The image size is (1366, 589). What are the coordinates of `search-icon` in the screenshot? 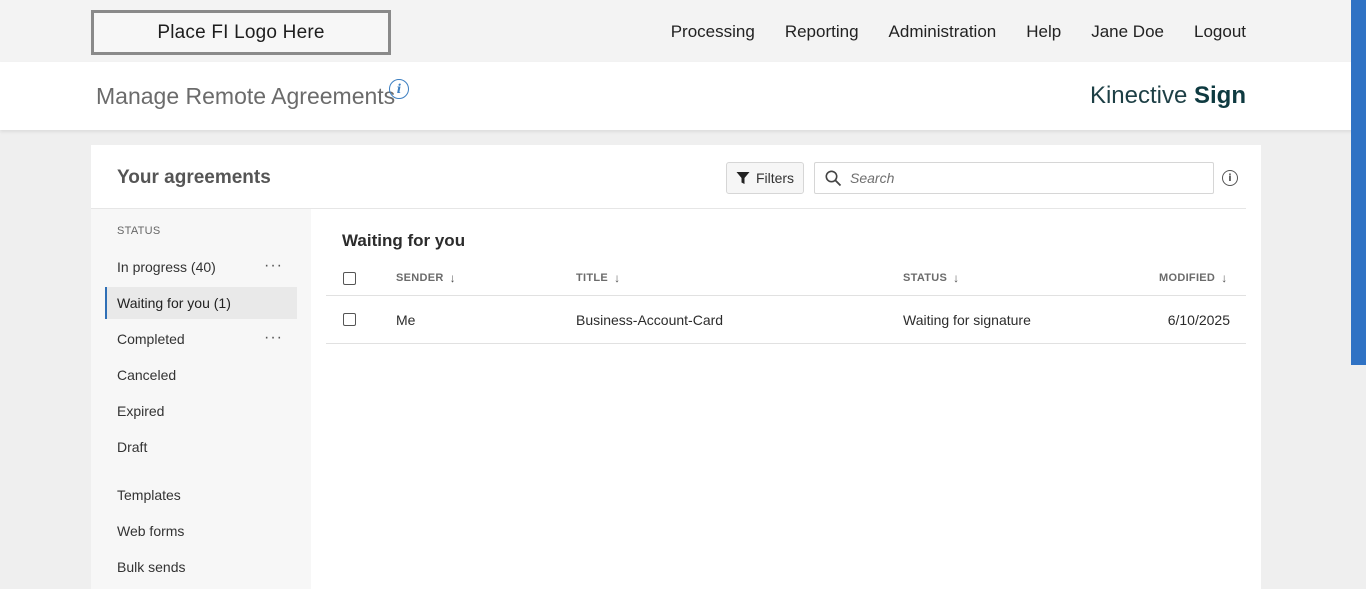 It's located at (833, 178).